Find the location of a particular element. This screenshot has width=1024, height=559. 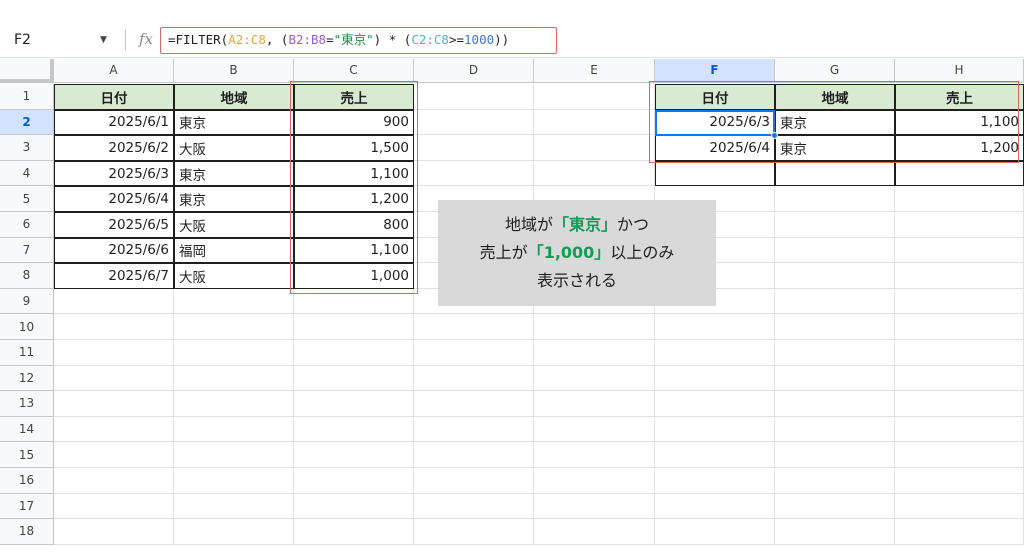

row-header-18: 18 is located at coordinates (27, 532).